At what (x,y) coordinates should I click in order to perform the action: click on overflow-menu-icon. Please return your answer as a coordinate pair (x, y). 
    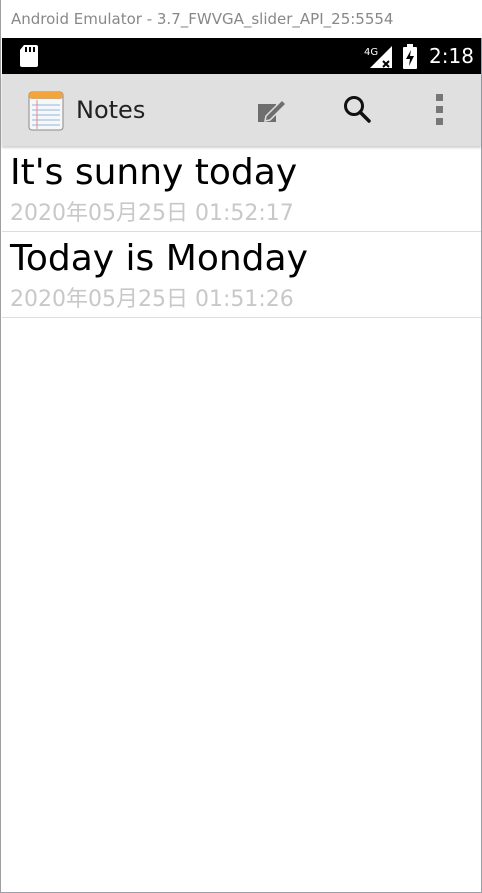
    Looking at the image, I should click on (439, 109).